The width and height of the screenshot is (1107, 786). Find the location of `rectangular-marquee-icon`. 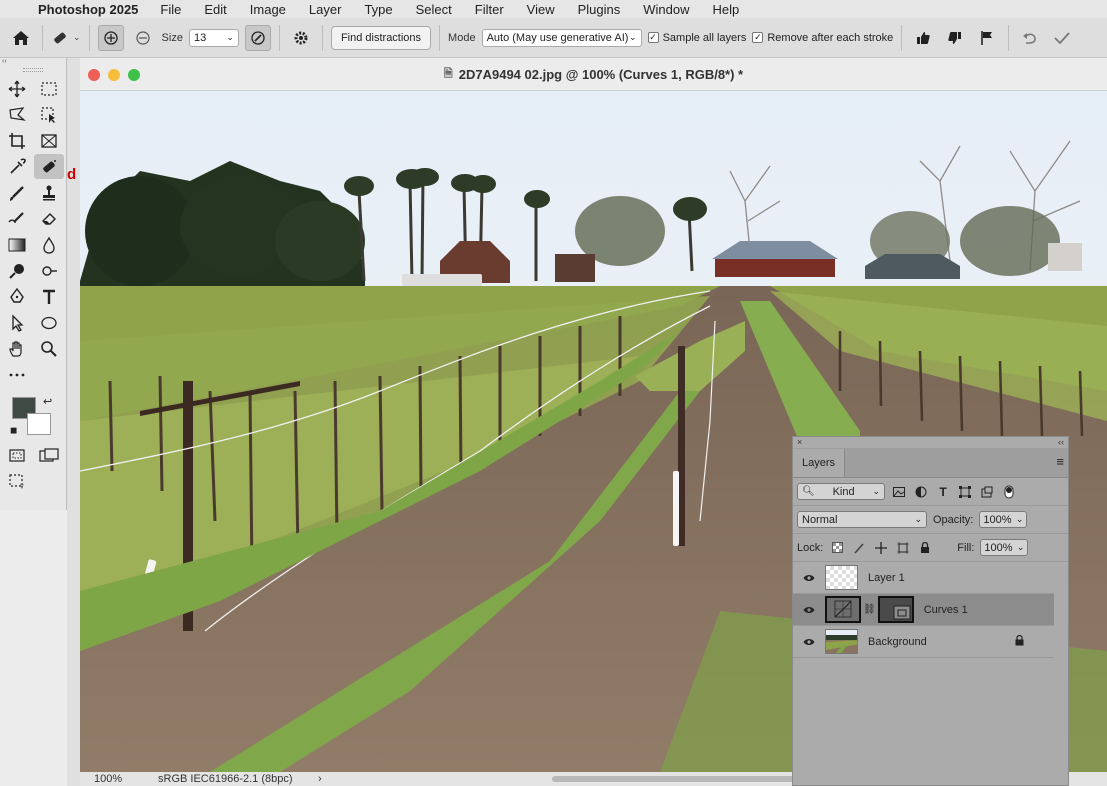

rectangular-marquee-icon is located at coordinates (49, 88).